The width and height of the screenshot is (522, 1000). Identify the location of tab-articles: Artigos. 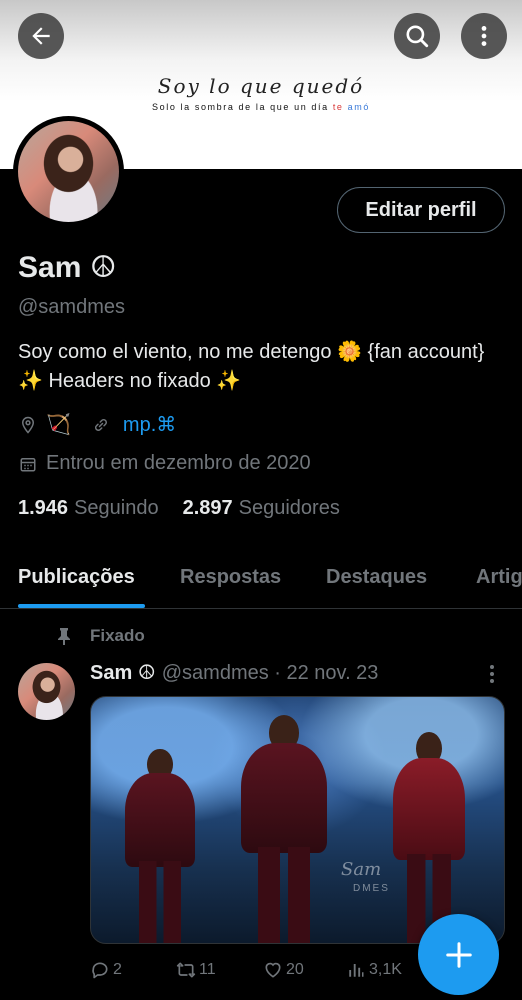
(499, 577).